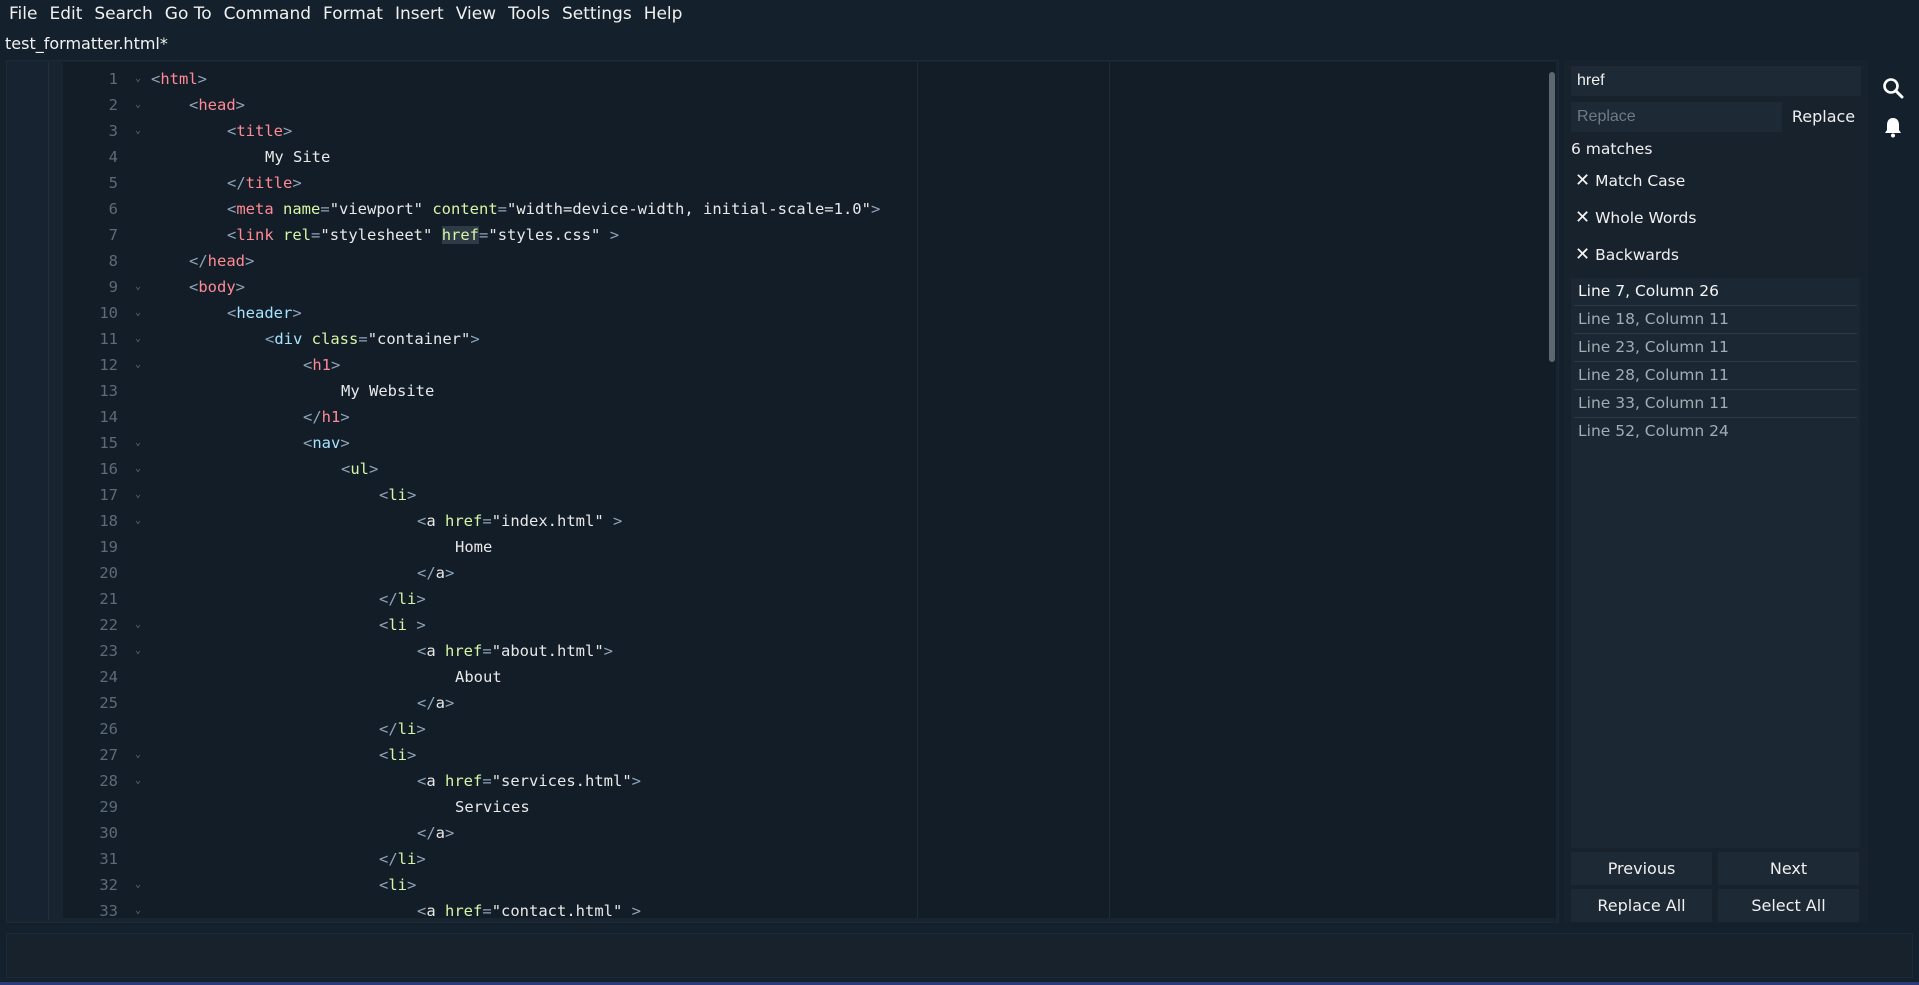 Image resolution: width=1919 pixels, height=985 pixels. I want to click on code-line: 14 </h1>, so click(809, 417).